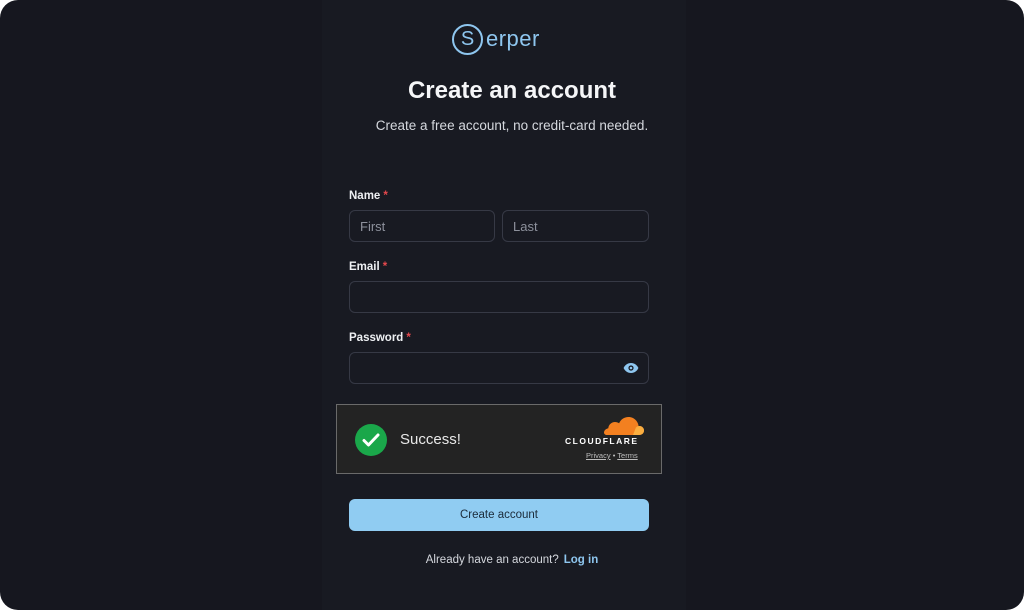 This screenshot has width=1024, height=610. I want to click on email-label: Email *, so click(368, 267).